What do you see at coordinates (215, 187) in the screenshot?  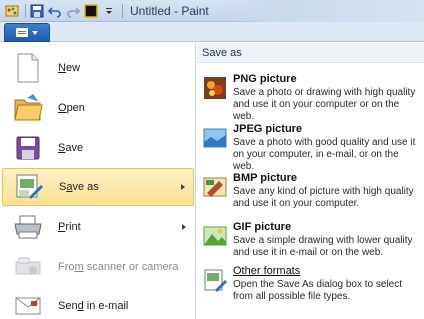 I see `bmp-picture-icon` at bounding box center [215, 187].